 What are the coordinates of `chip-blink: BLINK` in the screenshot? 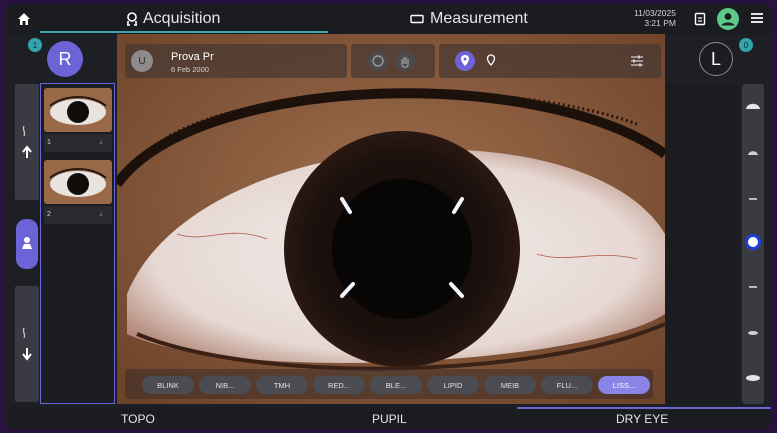 It's located at (168, 385).